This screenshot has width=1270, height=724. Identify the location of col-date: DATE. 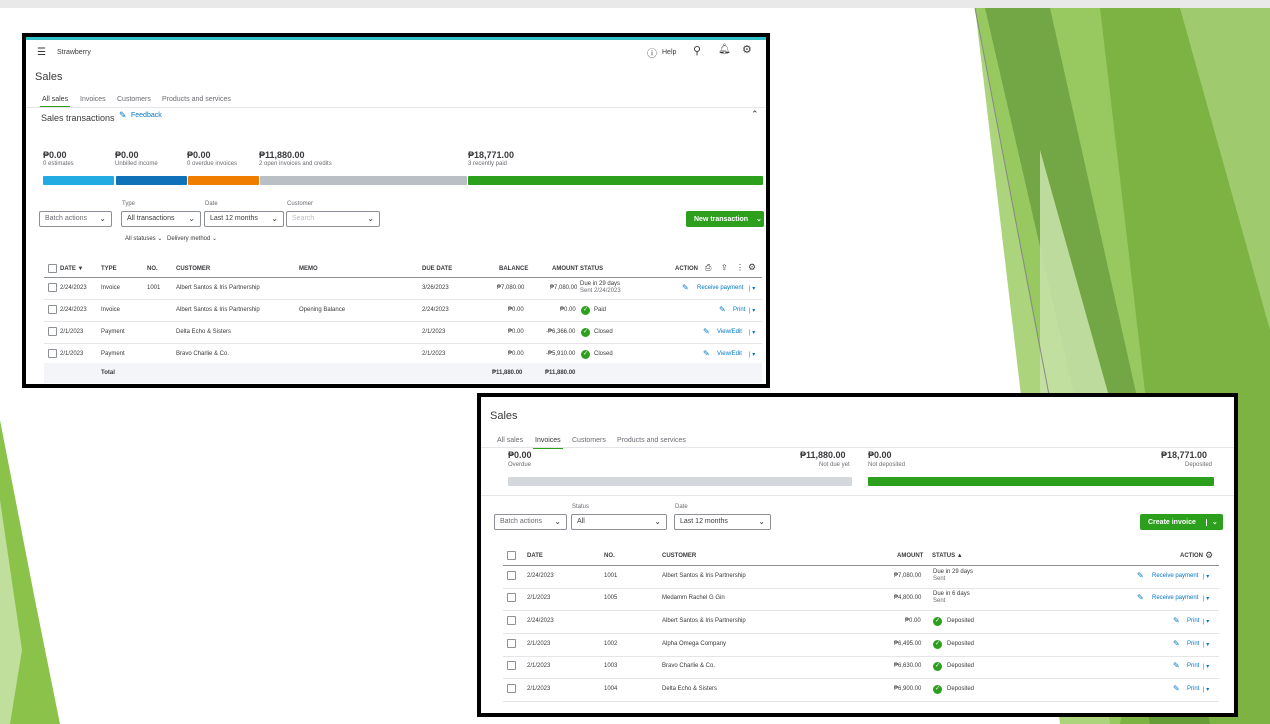
(535, 556).